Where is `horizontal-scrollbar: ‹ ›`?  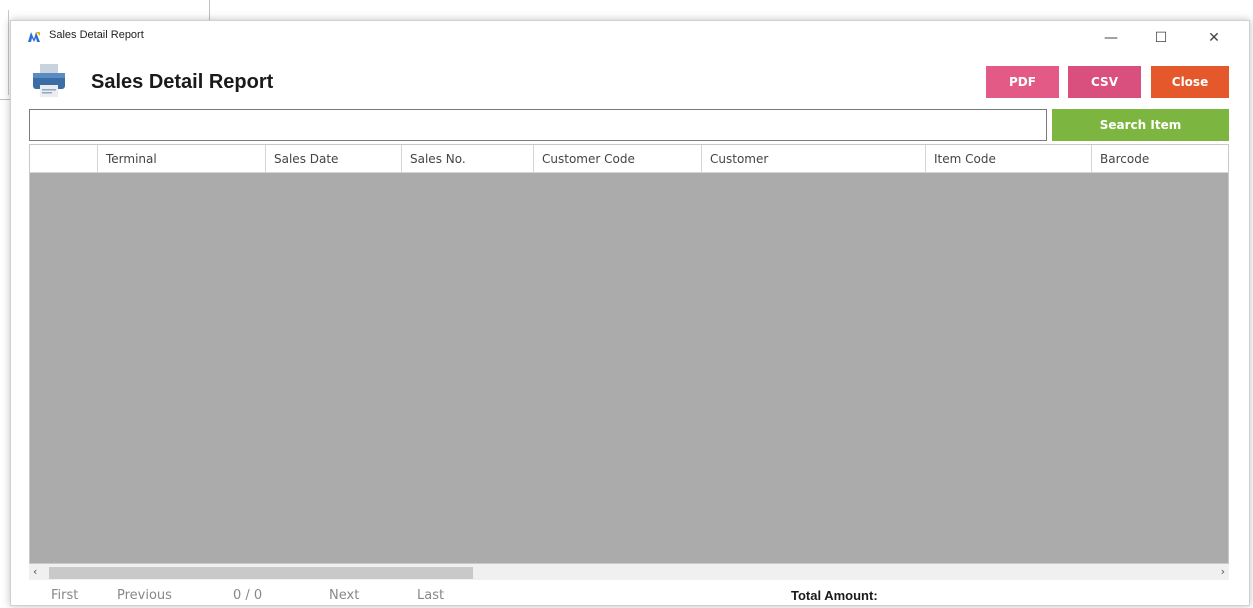 horizontal-scrollbar: ‹ › is located at coordinates (629, 572).